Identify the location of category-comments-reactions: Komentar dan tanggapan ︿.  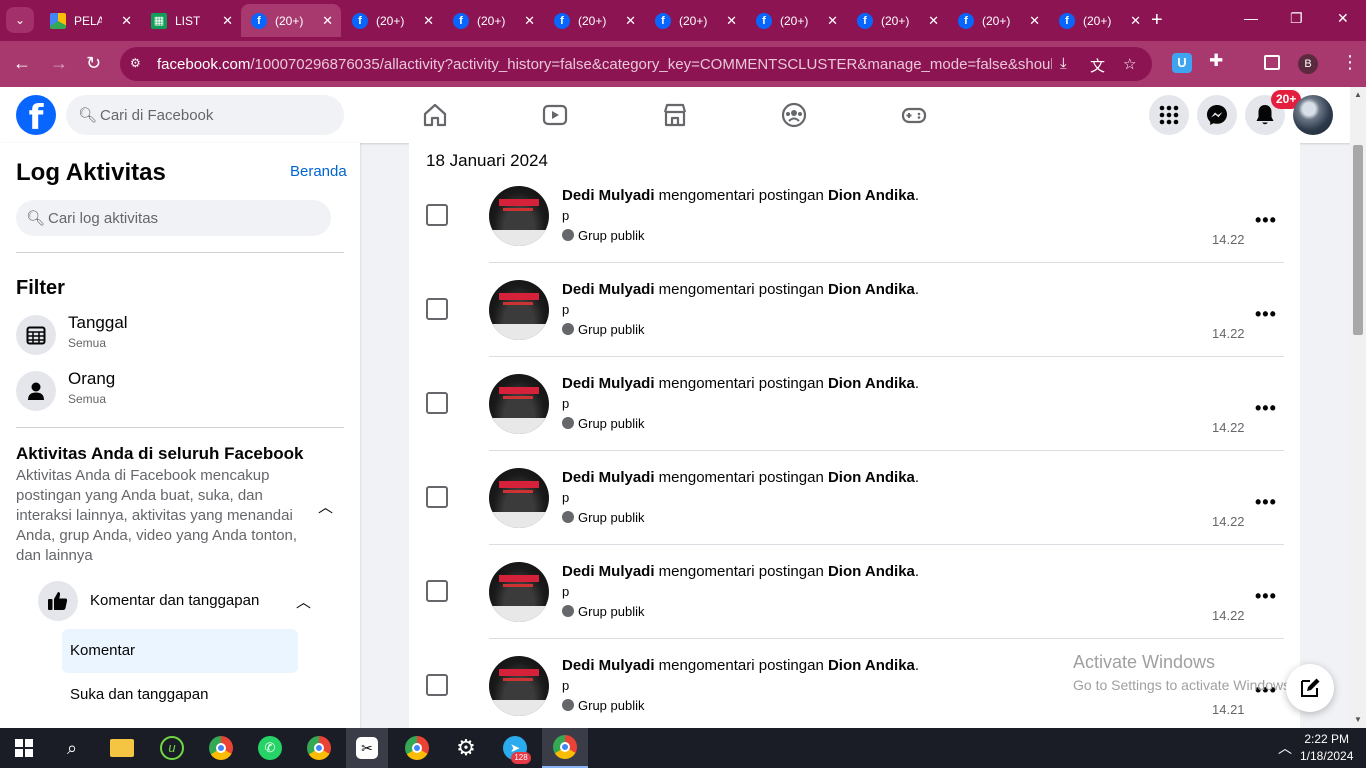
(183, 601).